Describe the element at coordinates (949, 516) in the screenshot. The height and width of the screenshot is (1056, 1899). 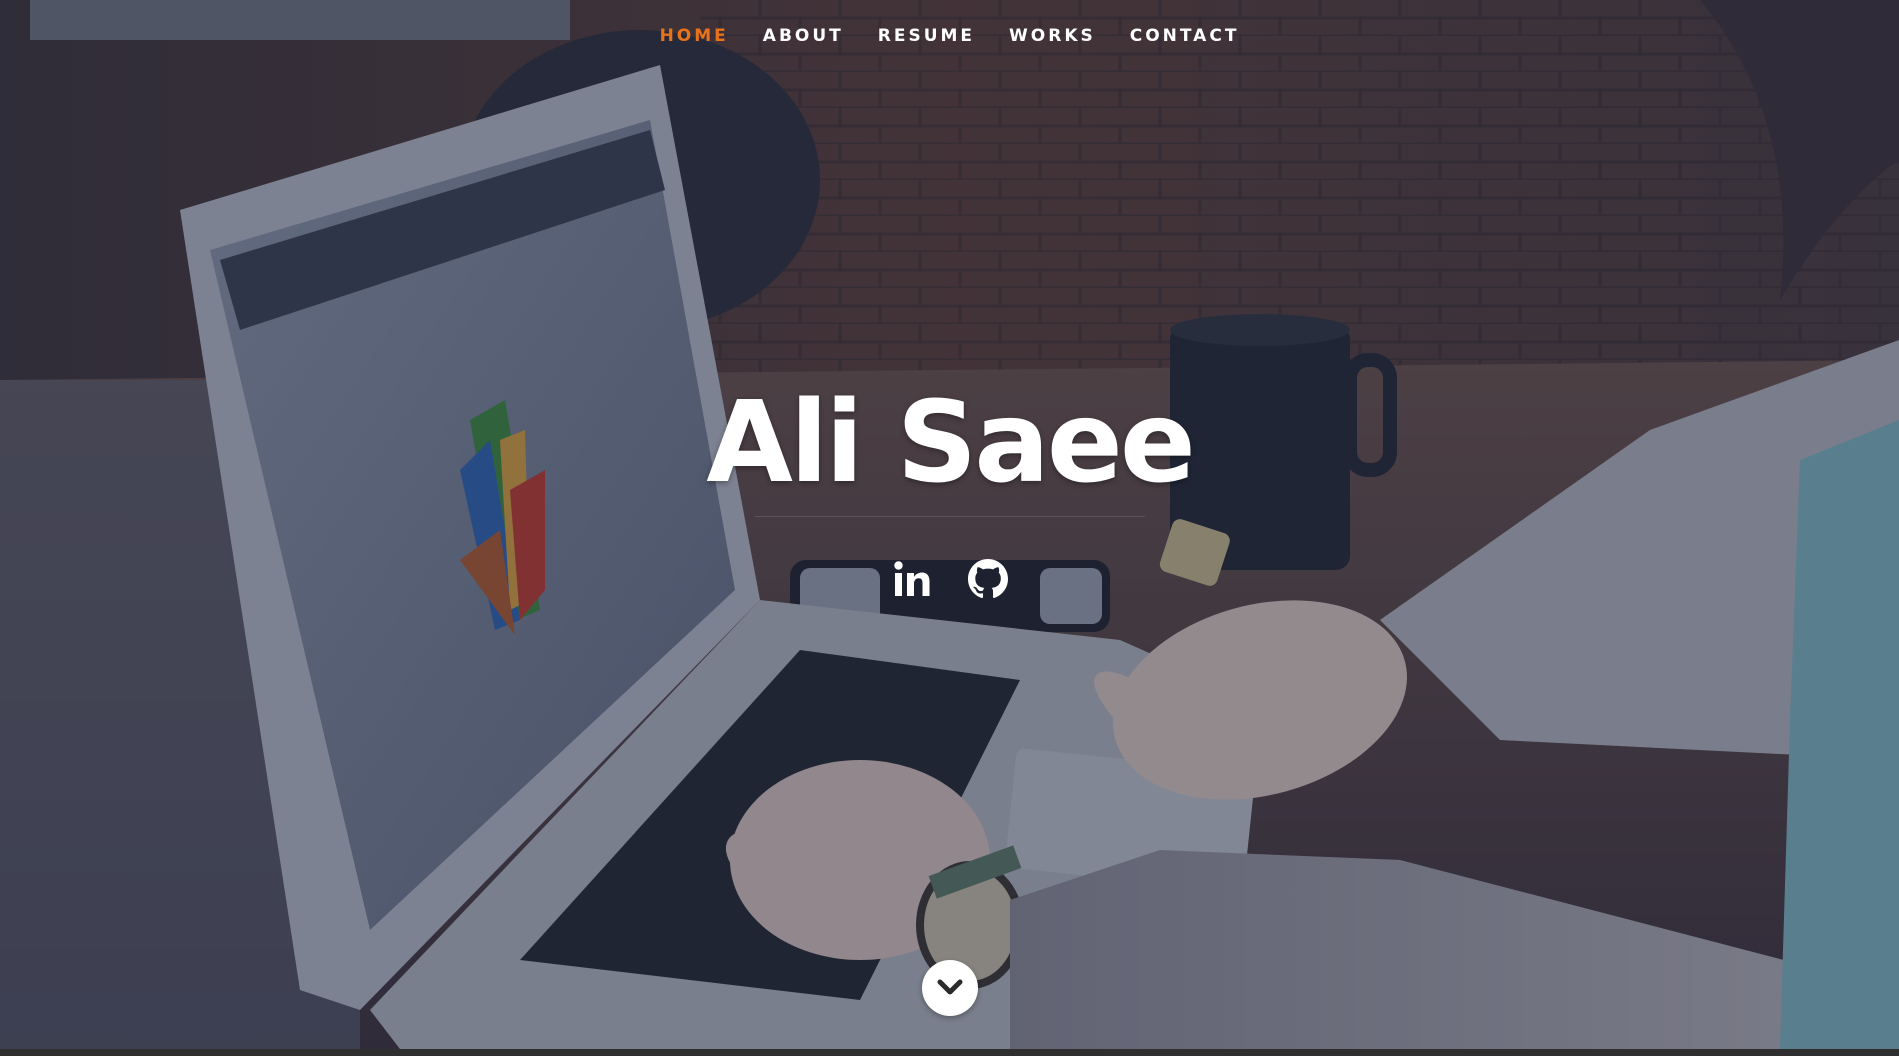
I see `title-divider` at that location.